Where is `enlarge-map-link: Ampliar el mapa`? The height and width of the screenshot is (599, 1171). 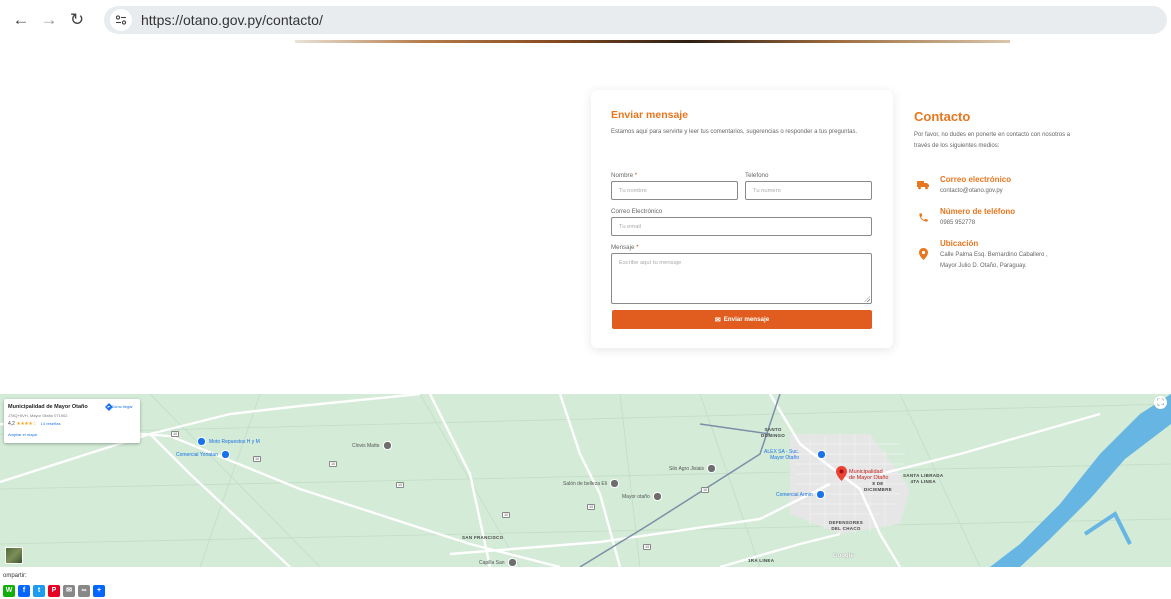
enlarge-map-link: Ampliar el mapa is located at coordinates (22, 434).